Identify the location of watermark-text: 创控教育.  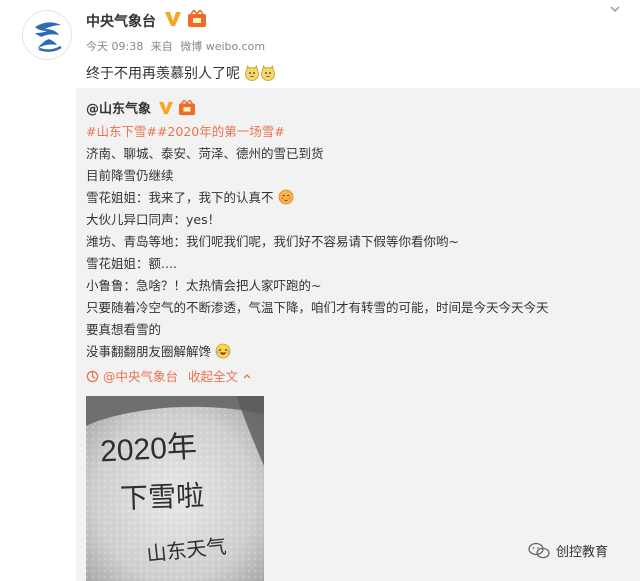
(582, 552).